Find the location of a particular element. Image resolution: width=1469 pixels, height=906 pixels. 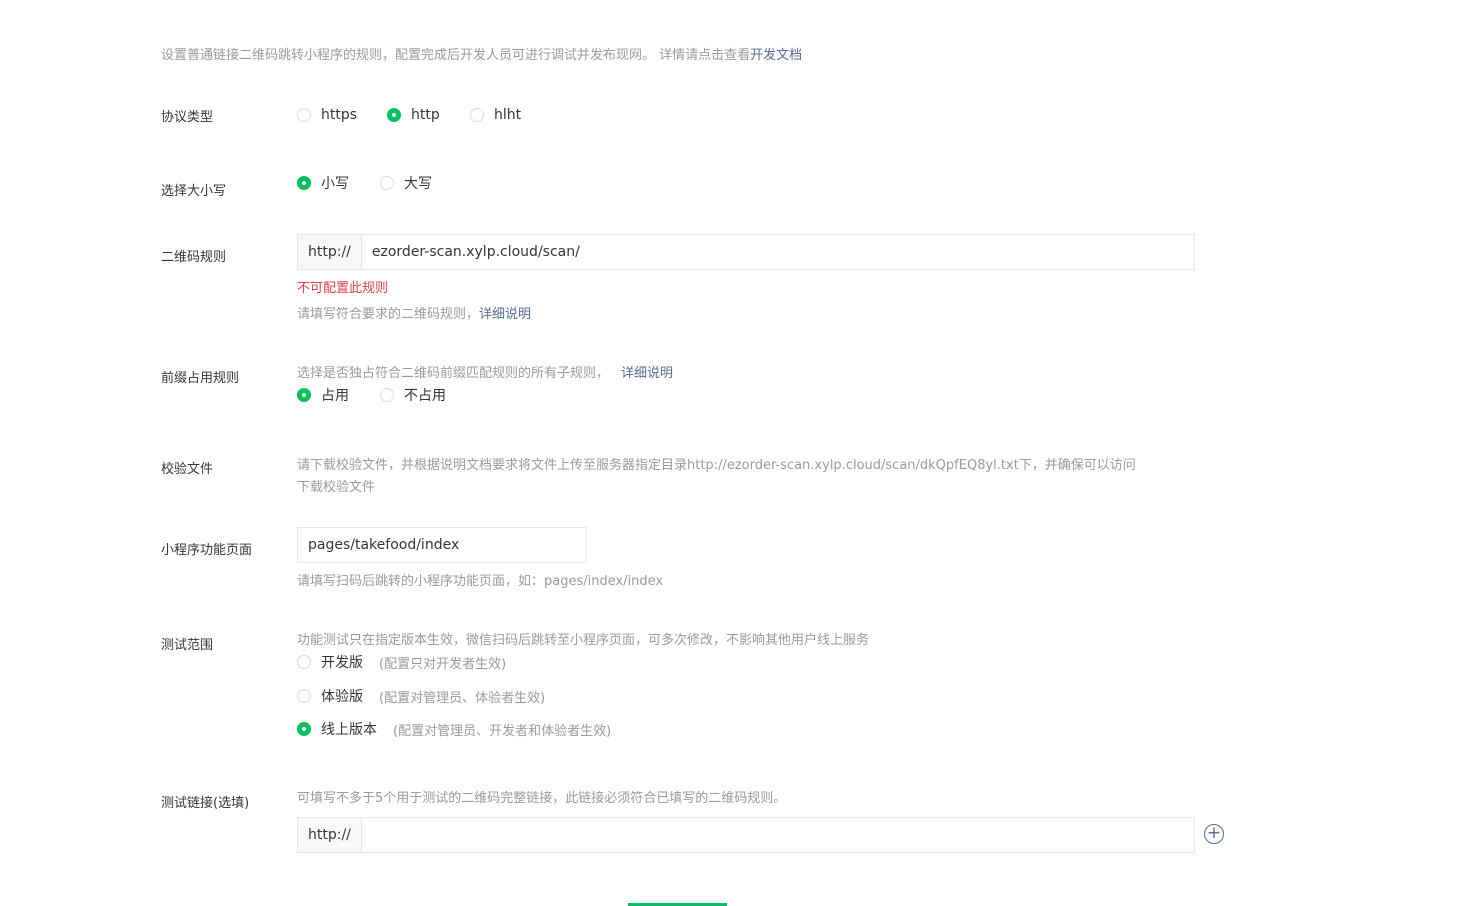

radio-hlht: hlht is located at coordinates (495, 115).